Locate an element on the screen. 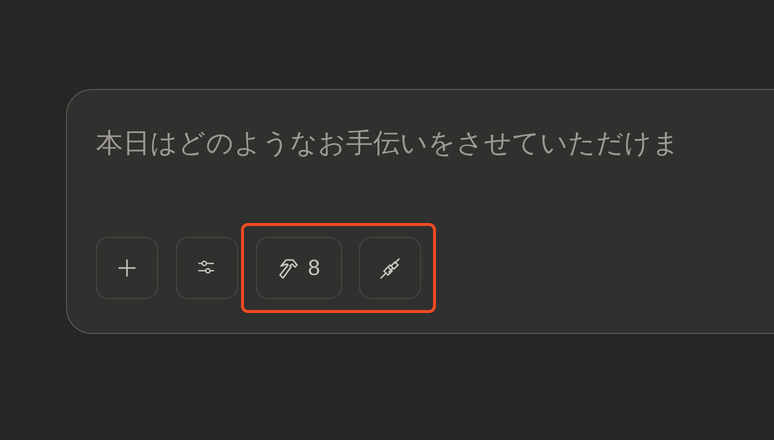 This screenshot has height=440, width=774. plug-button is located at coordinates (390, 268).